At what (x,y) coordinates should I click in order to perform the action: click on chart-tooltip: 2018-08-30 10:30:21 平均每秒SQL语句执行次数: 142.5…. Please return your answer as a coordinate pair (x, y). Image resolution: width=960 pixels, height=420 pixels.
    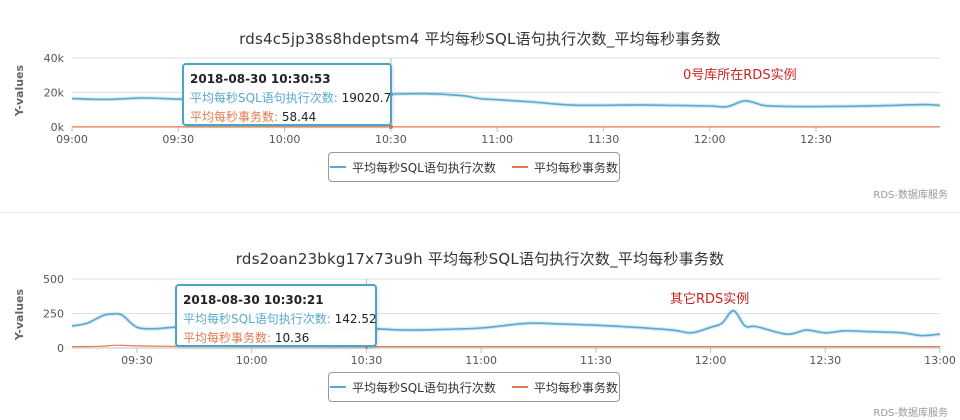
    Looking at the image, I should click on (276, 315).